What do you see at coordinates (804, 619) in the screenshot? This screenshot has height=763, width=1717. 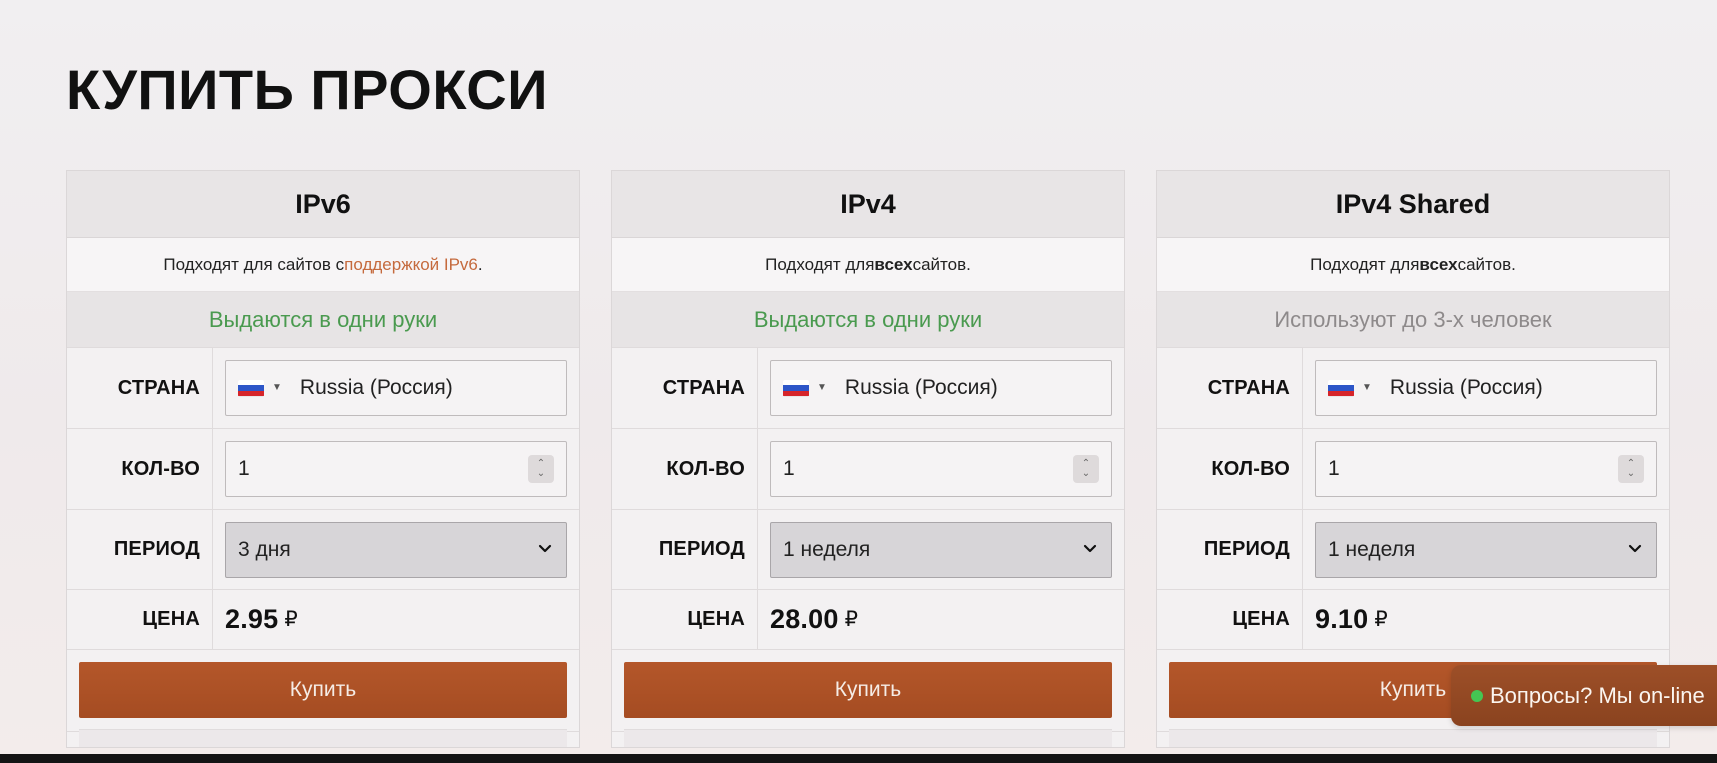 I see `price-value: 28.00` at bounding box center [804, 619].